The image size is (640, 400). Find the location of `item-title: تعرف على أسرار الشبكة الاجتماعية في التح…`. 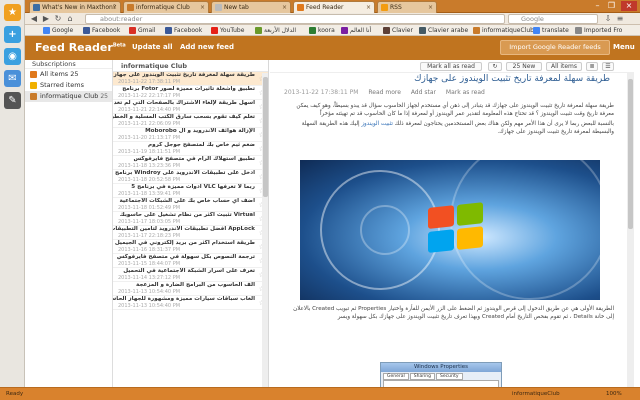

item-title: تعرف على أسرار الشبكة الاجتماعية في التح… is located at coordinates (189, 271).